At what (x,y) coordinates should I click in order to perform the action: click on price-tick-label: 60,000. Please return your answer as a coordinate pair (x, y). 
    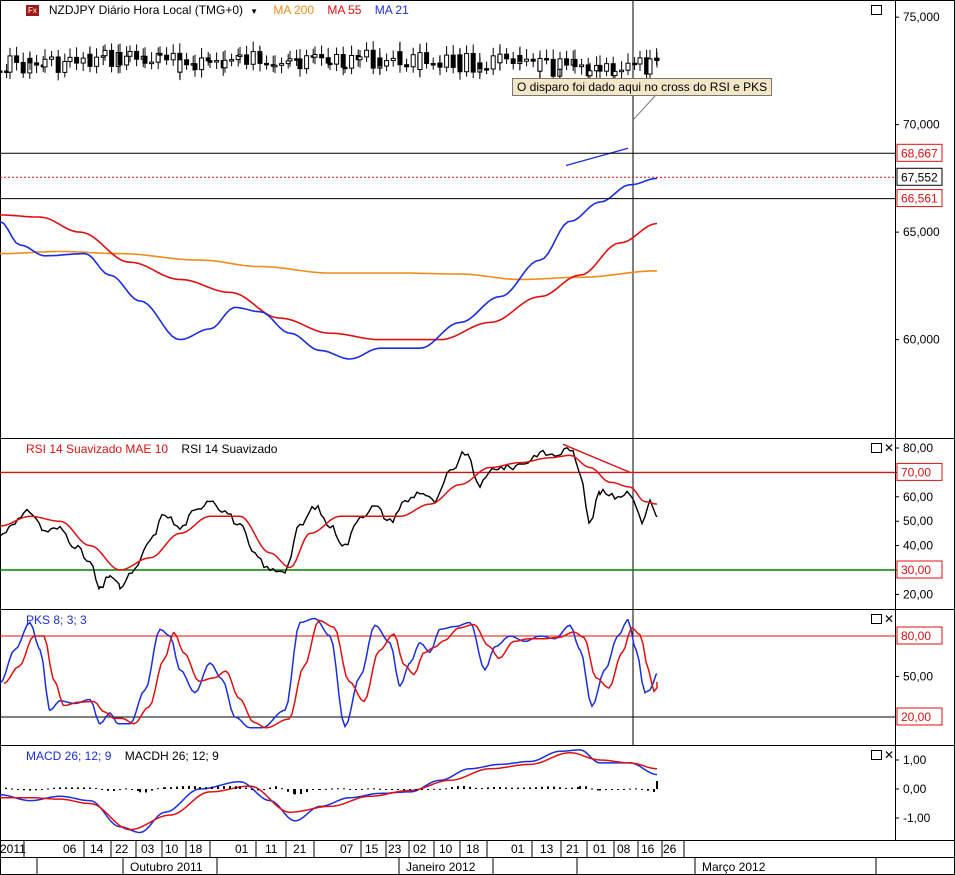
    Looking at the image, I should click on (921, 340).